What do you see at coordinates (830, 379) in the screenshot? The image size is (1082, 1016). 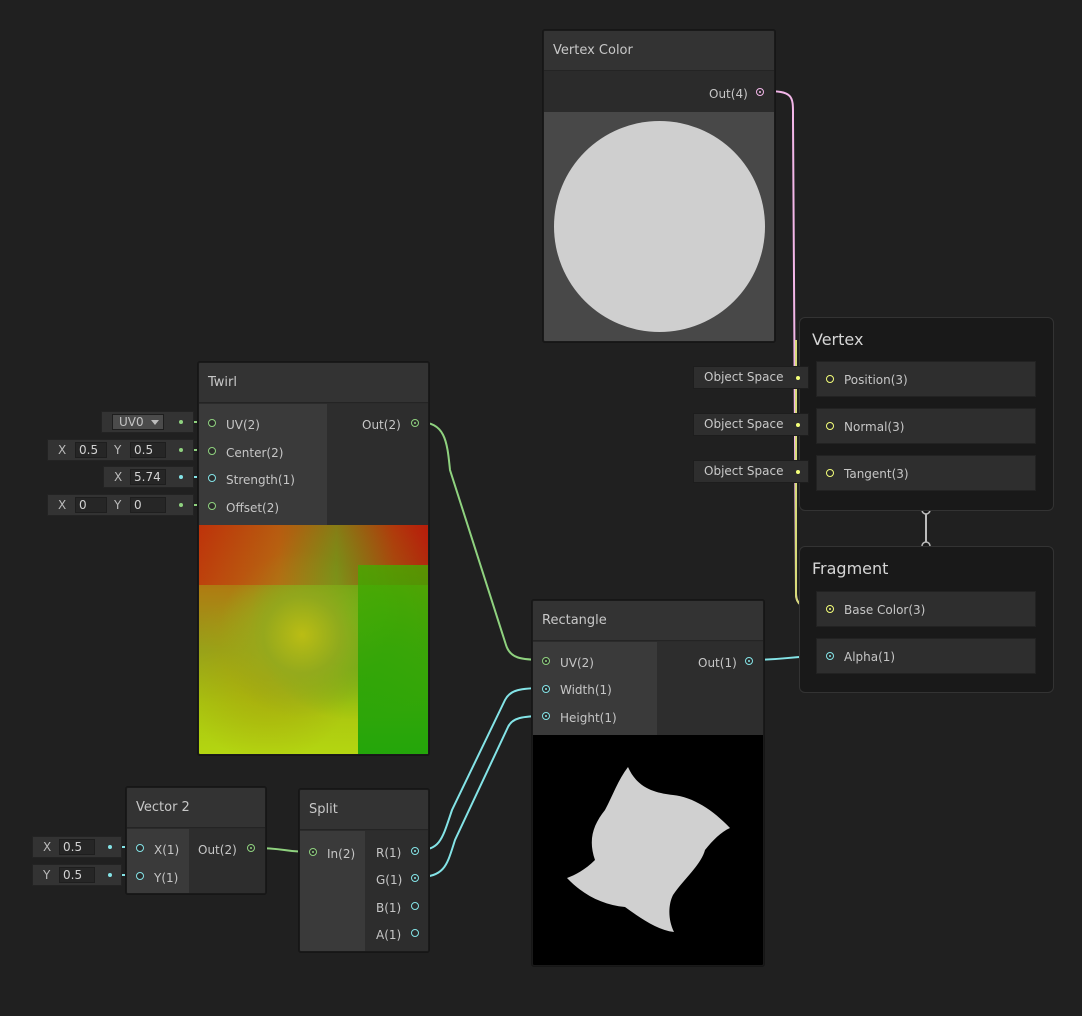 I see `input-port-position` at bounding box center [830, 379].